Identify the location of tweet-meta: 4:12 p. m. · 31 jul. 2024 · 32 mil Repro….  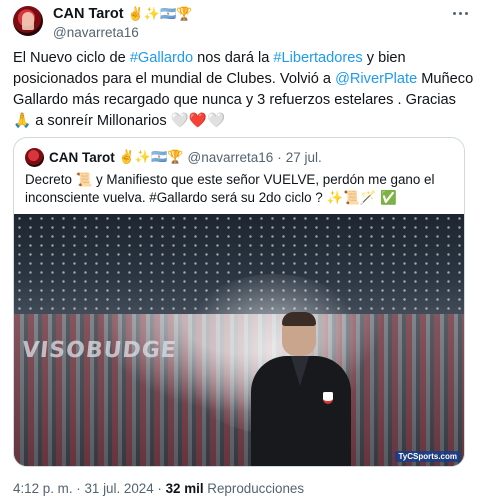
(158, 488).